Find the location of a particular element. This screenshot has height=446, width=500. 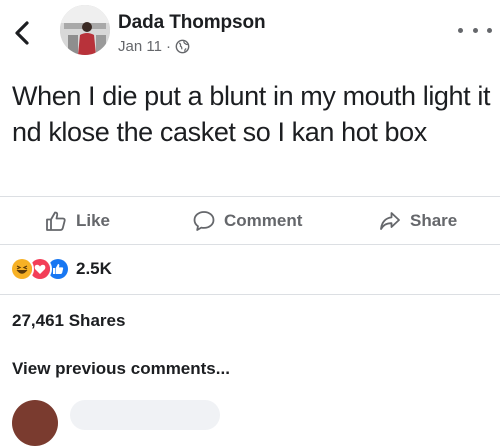

back-button is located at coordinates (23, 33).